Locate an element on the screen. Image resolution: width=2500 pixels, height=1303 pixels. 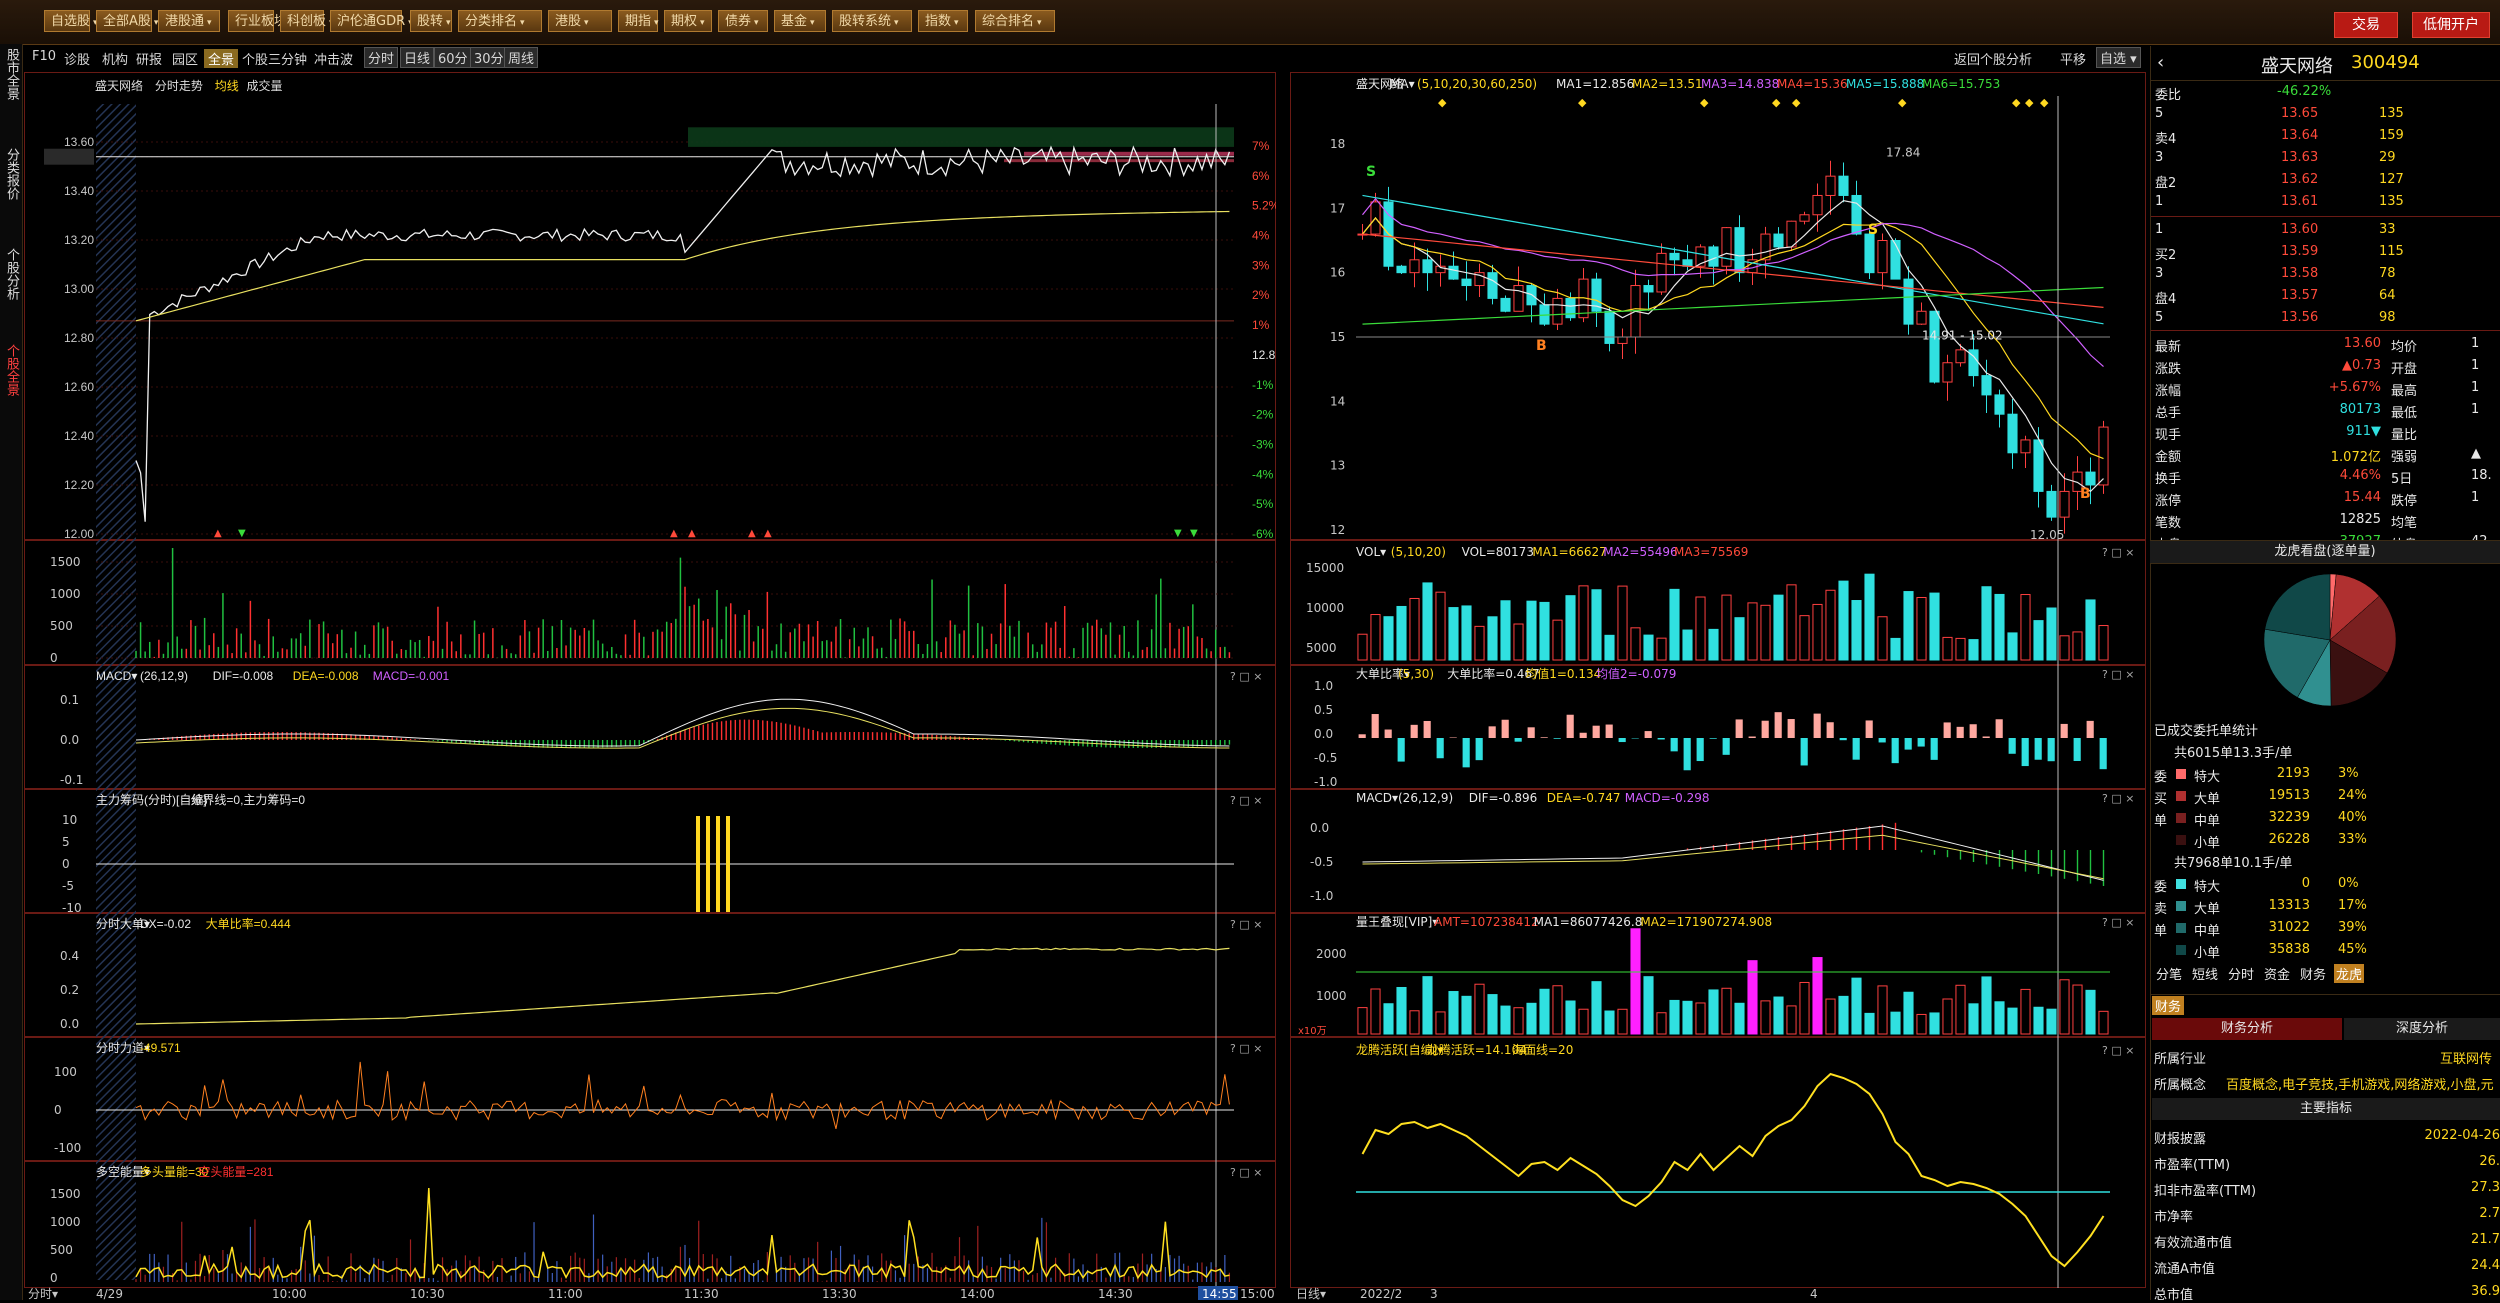
bid-row: 313.5878 is located at coordinates (2325, 275).